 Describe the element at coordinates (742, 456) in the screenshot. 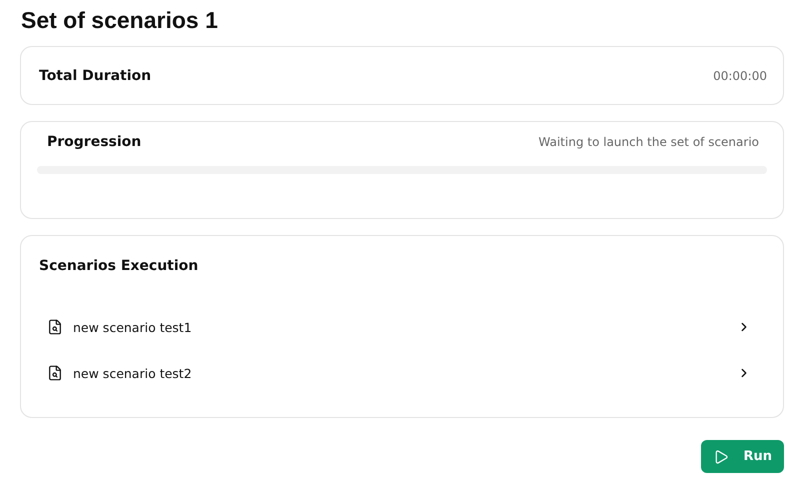

I see `run-button: Run` at that location.